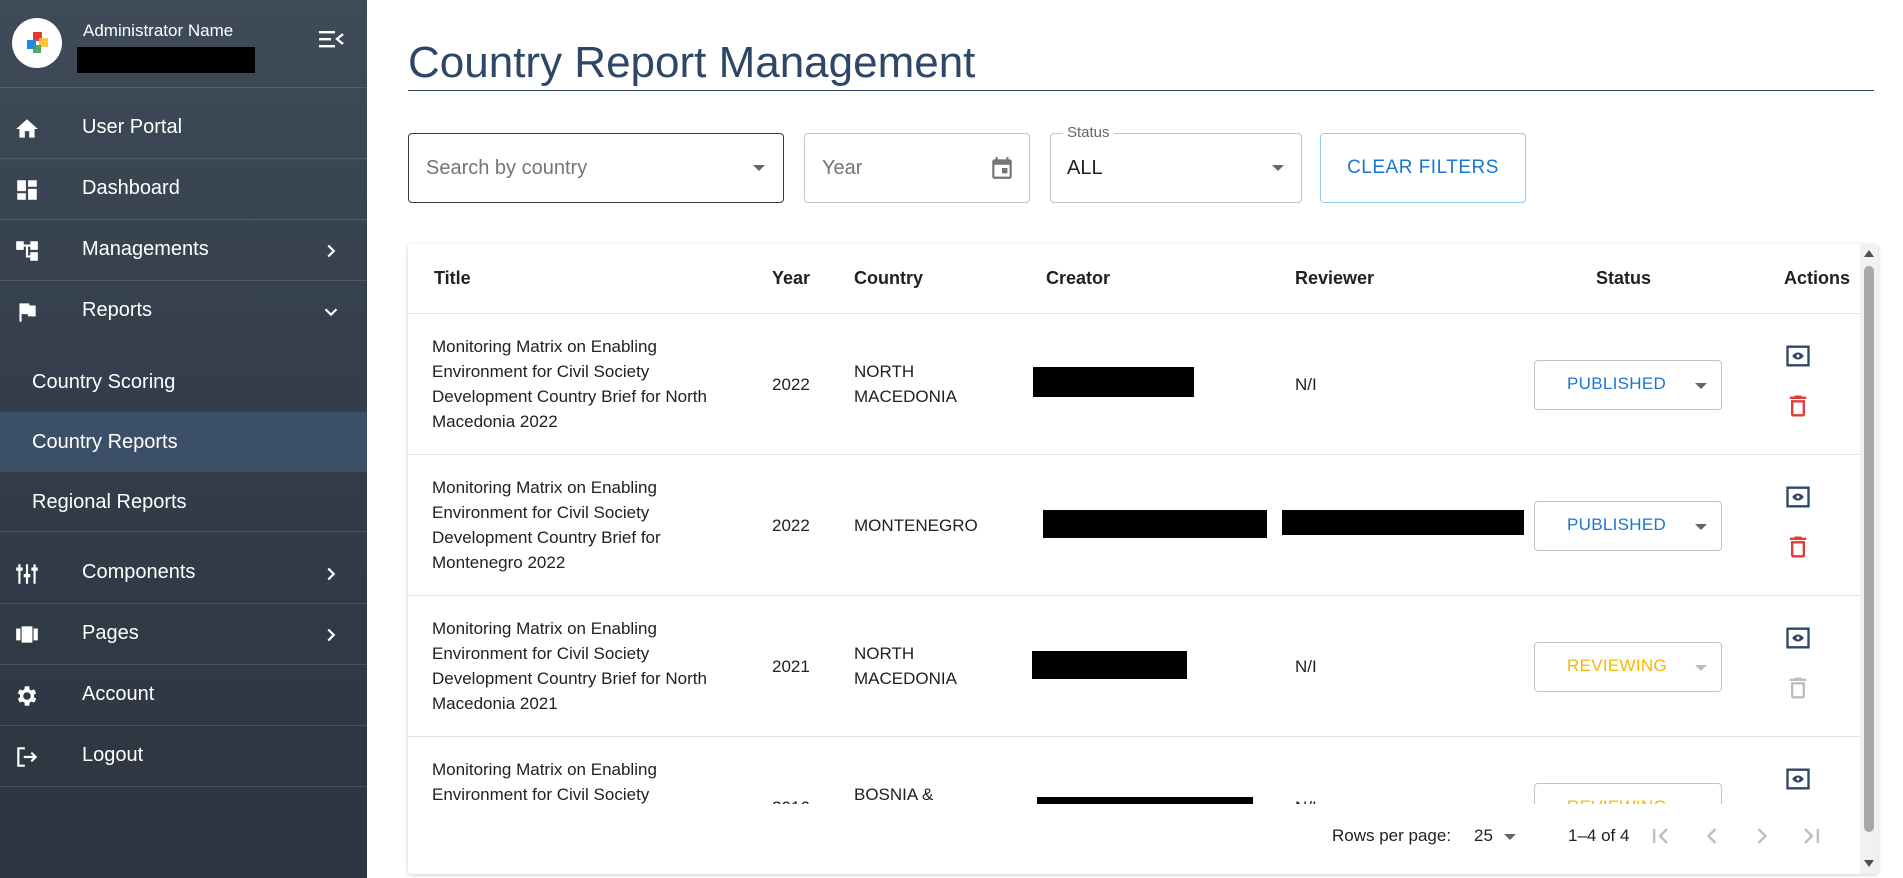 This screenshot has width=1903, height=878. What do you see at coordinates (109, 502) in the screenshot?
I see `sidebar-subitem-label: Regional Reports` at bounding box center [109, 502].